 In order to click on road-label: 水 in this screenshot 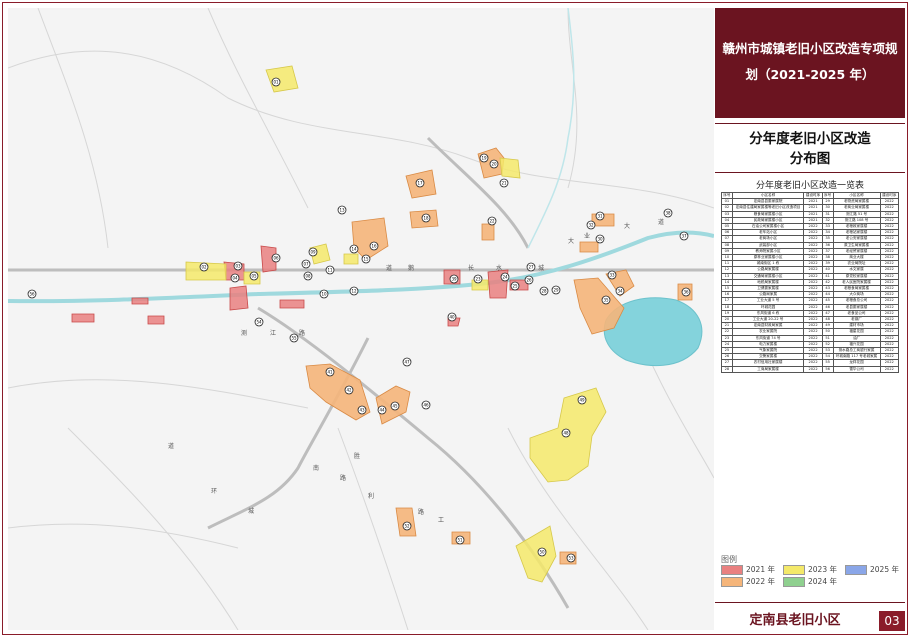, I will do `click(499, 268)`.